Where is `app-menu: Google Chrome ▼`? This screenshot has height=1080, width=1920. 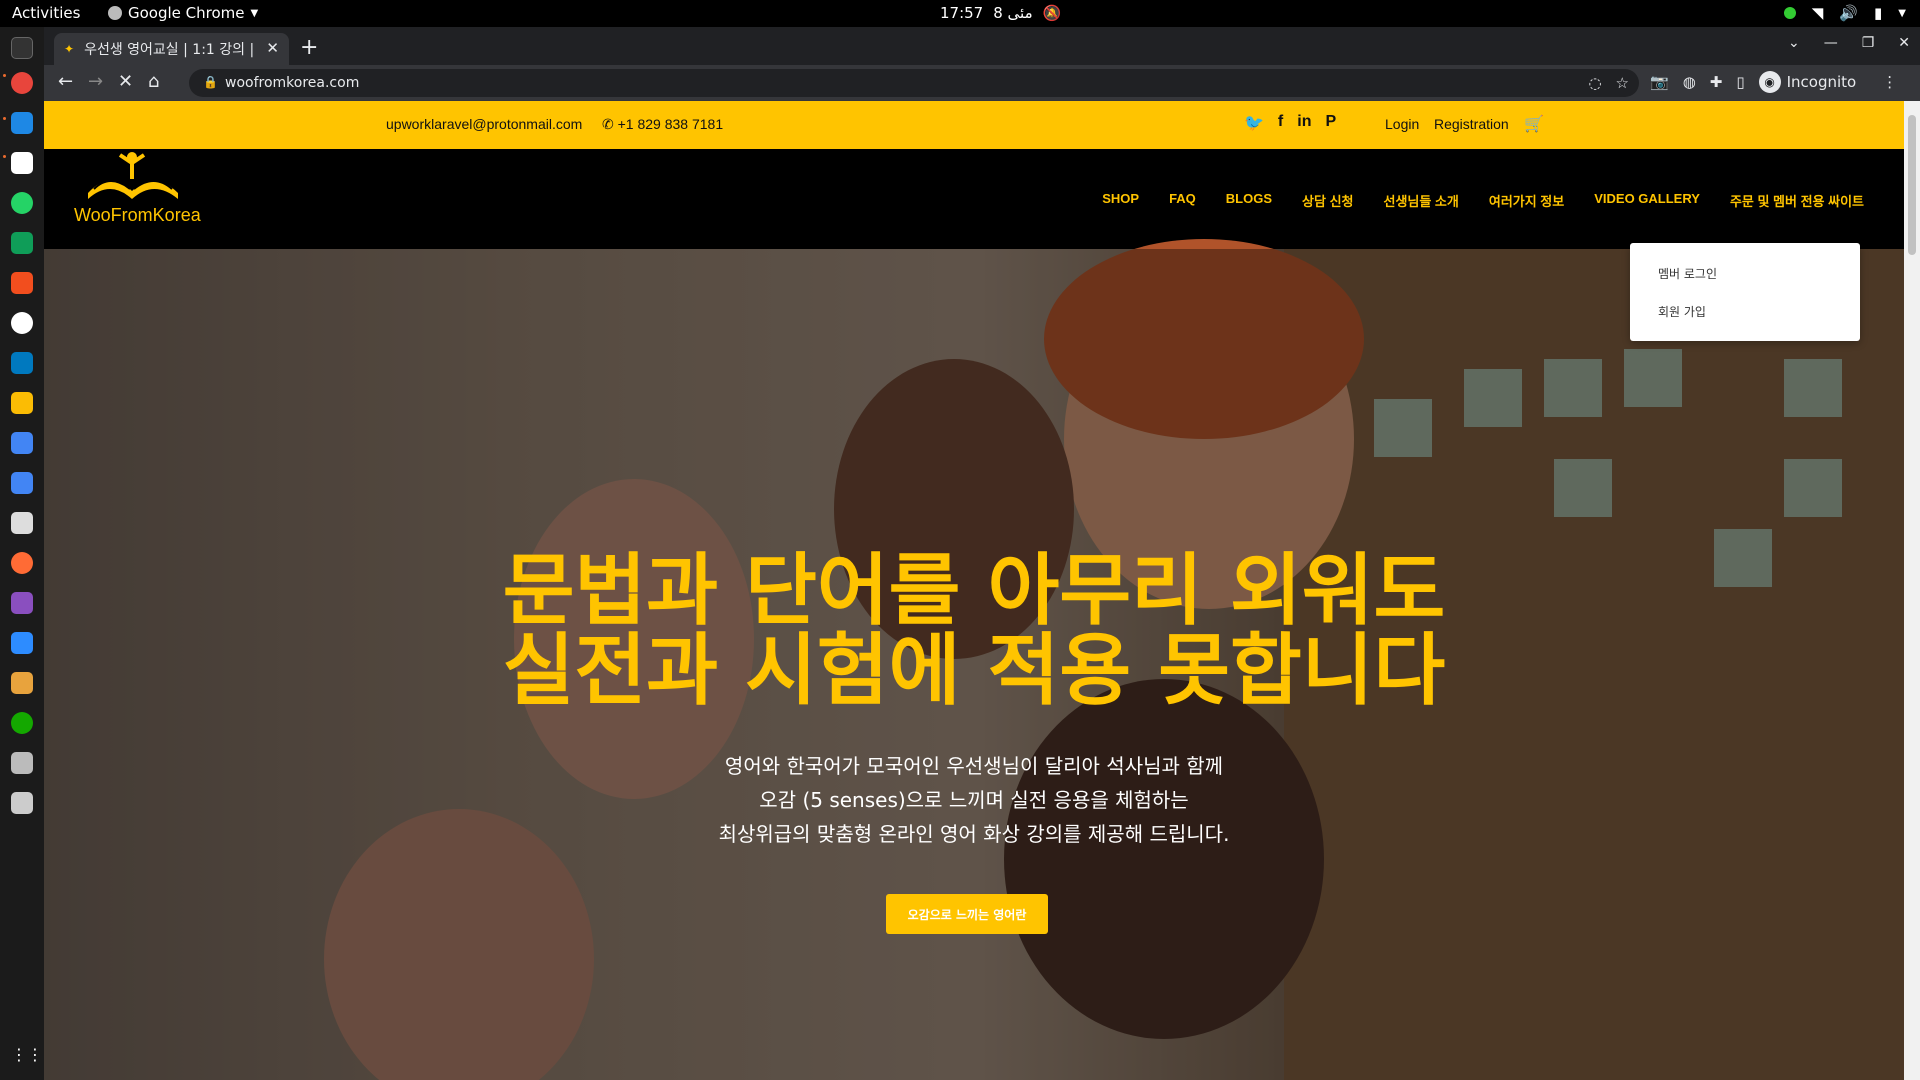
app-menu: Google Chrome ▼ is located at coordinates (183, 13).